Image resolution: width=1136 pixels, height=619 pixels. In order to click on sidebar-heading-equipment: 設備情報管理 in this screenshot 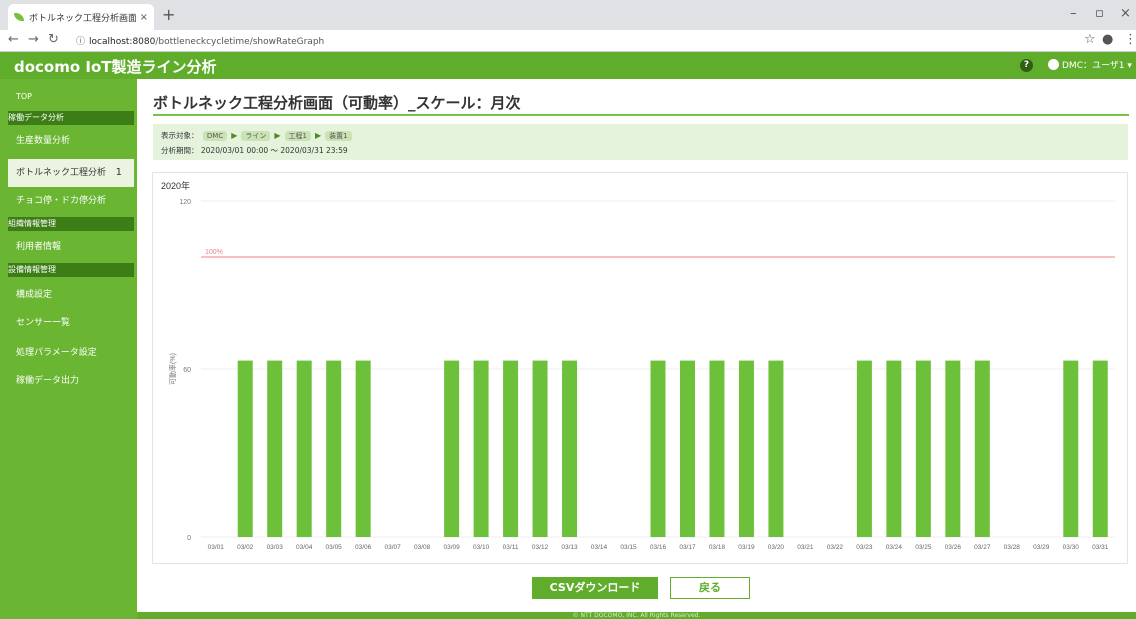, I will do `click(71, 270)`.